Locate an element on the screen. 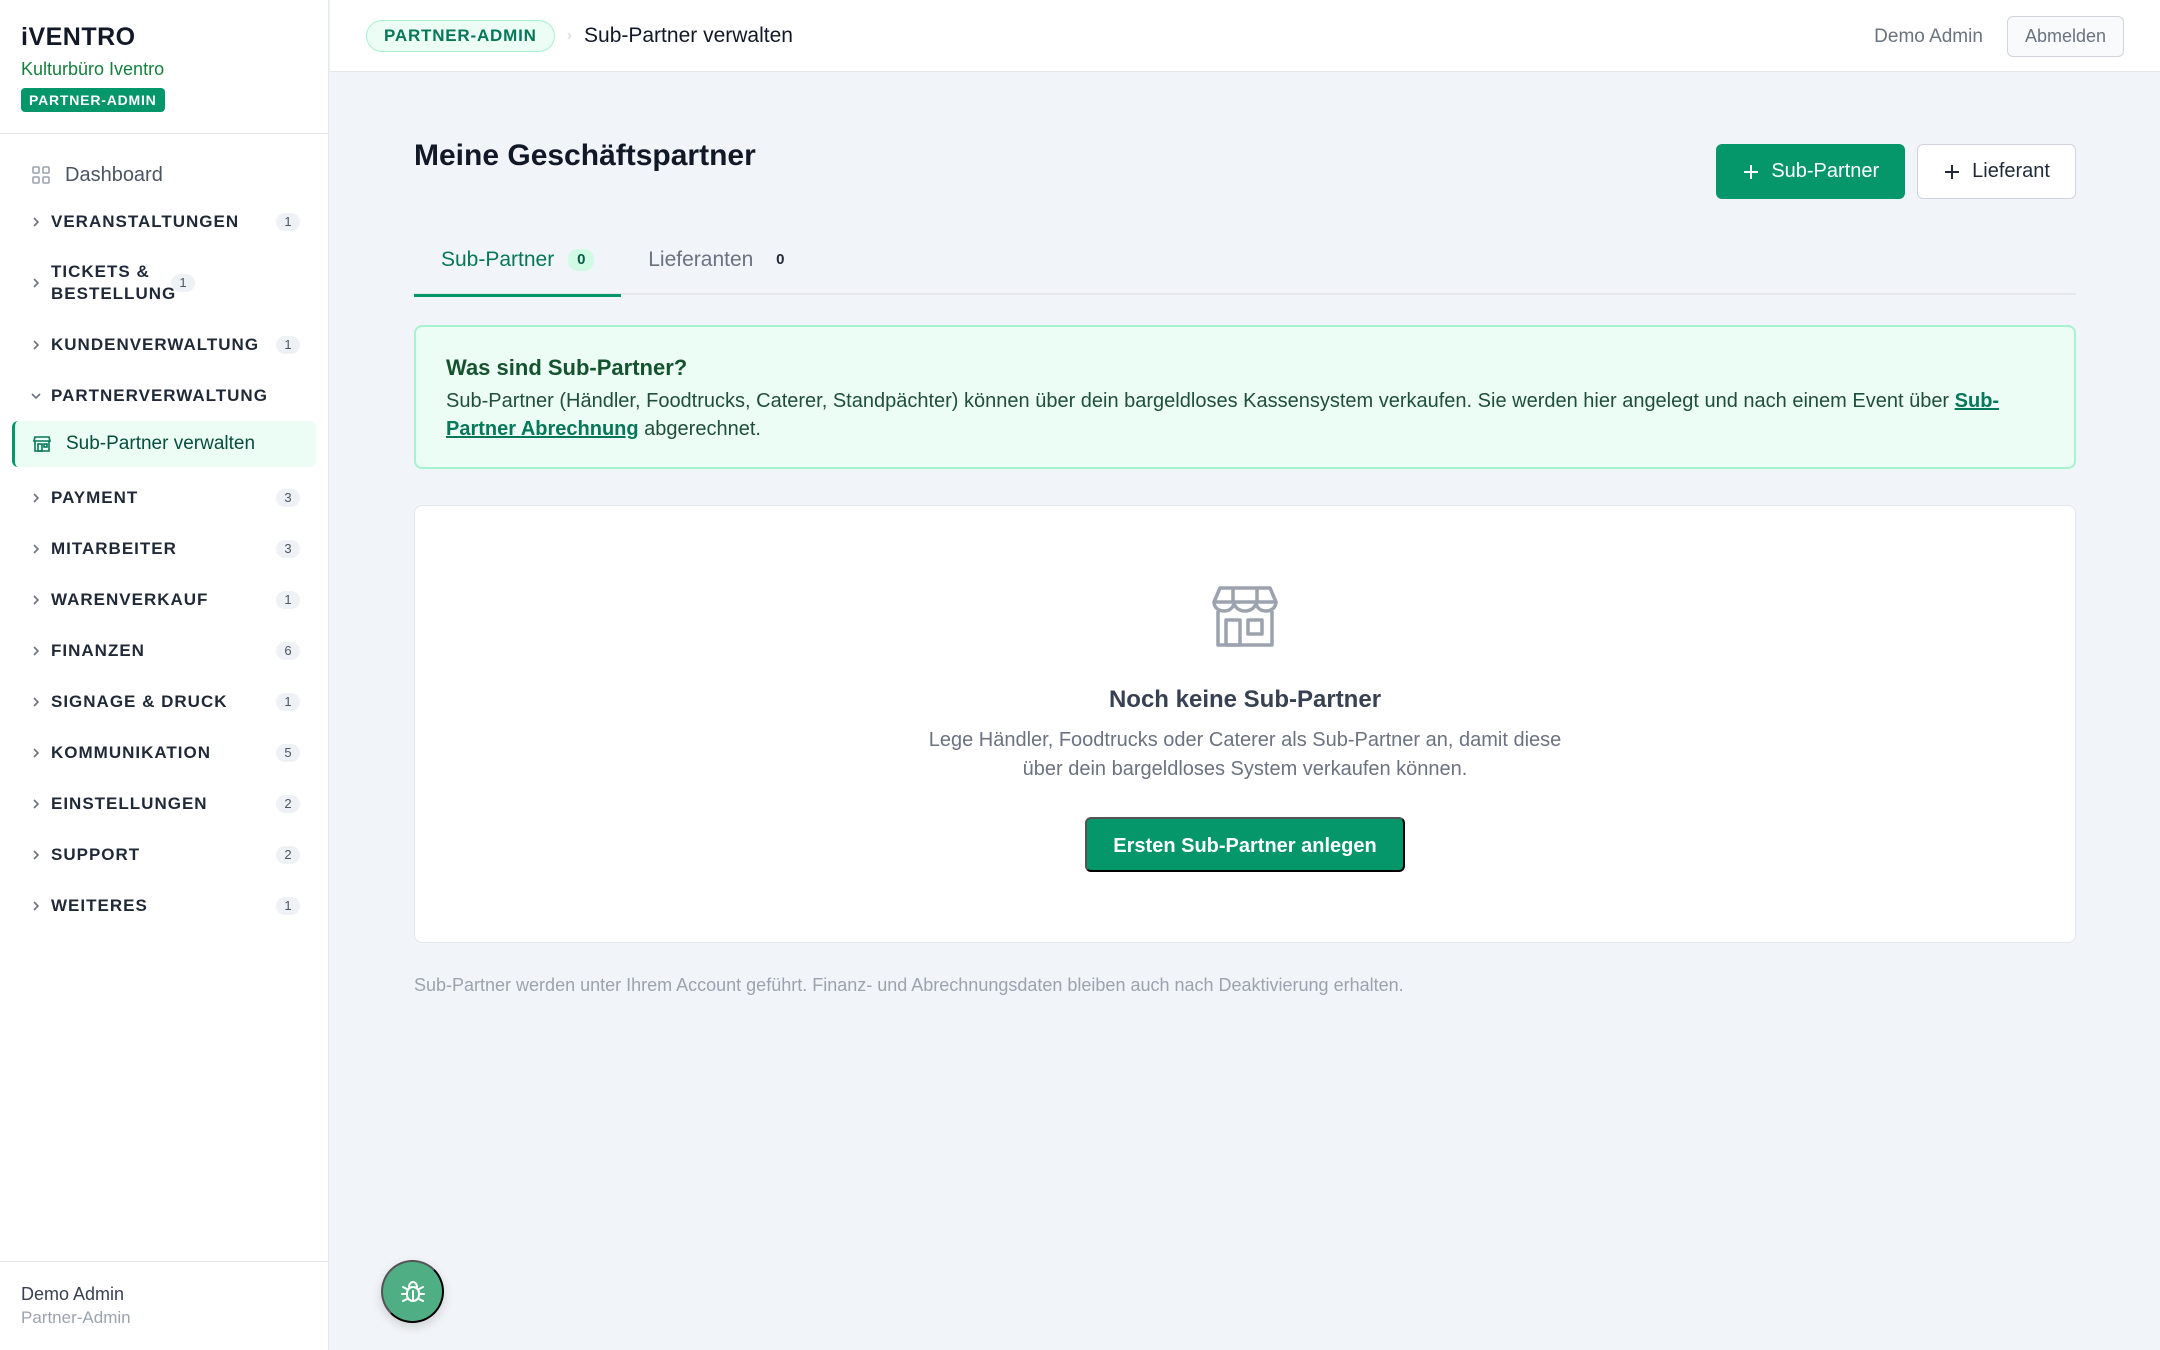 This screenshot has height=1350, width=2160. brand-block: iVENTRO Kulturbüro Iventro PARTNER-ADMIN is located at coordinates (164, 67).